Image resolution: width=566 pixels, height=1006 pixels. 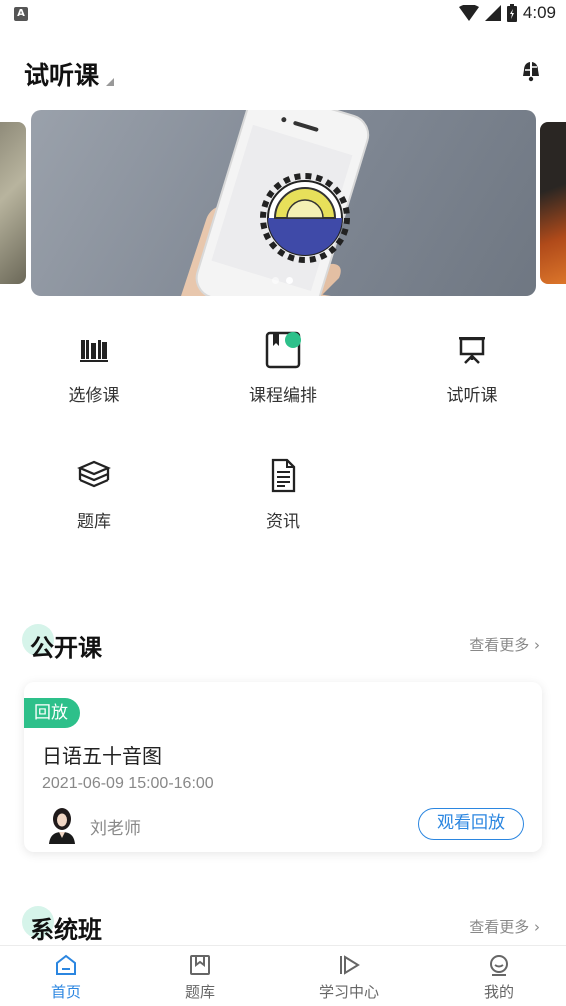 What do you see at coordinates (283, 396) in the screenshot?
I see `entry-label: 课程编排` at bounding box center [283, 396].